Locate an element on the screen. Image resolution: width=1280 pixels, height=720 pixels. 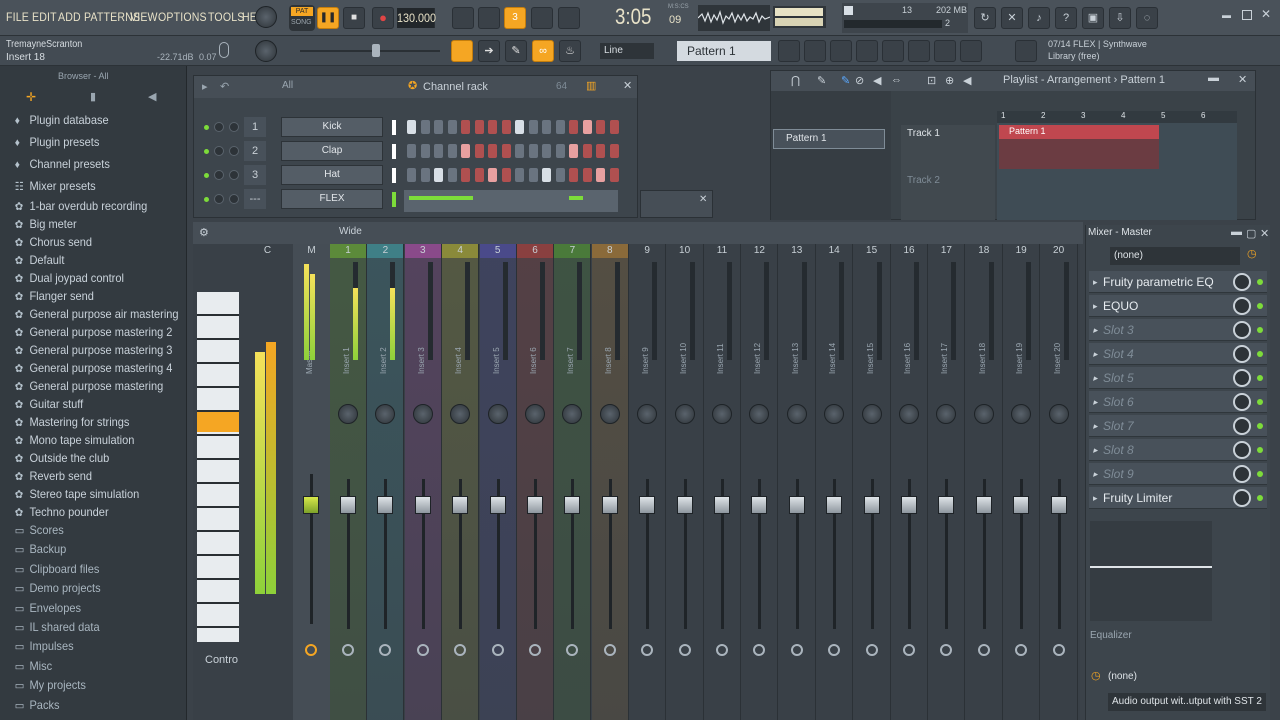
mixer-preset-item: ✿ Guitar stuff is located at coordinates (86, 404).